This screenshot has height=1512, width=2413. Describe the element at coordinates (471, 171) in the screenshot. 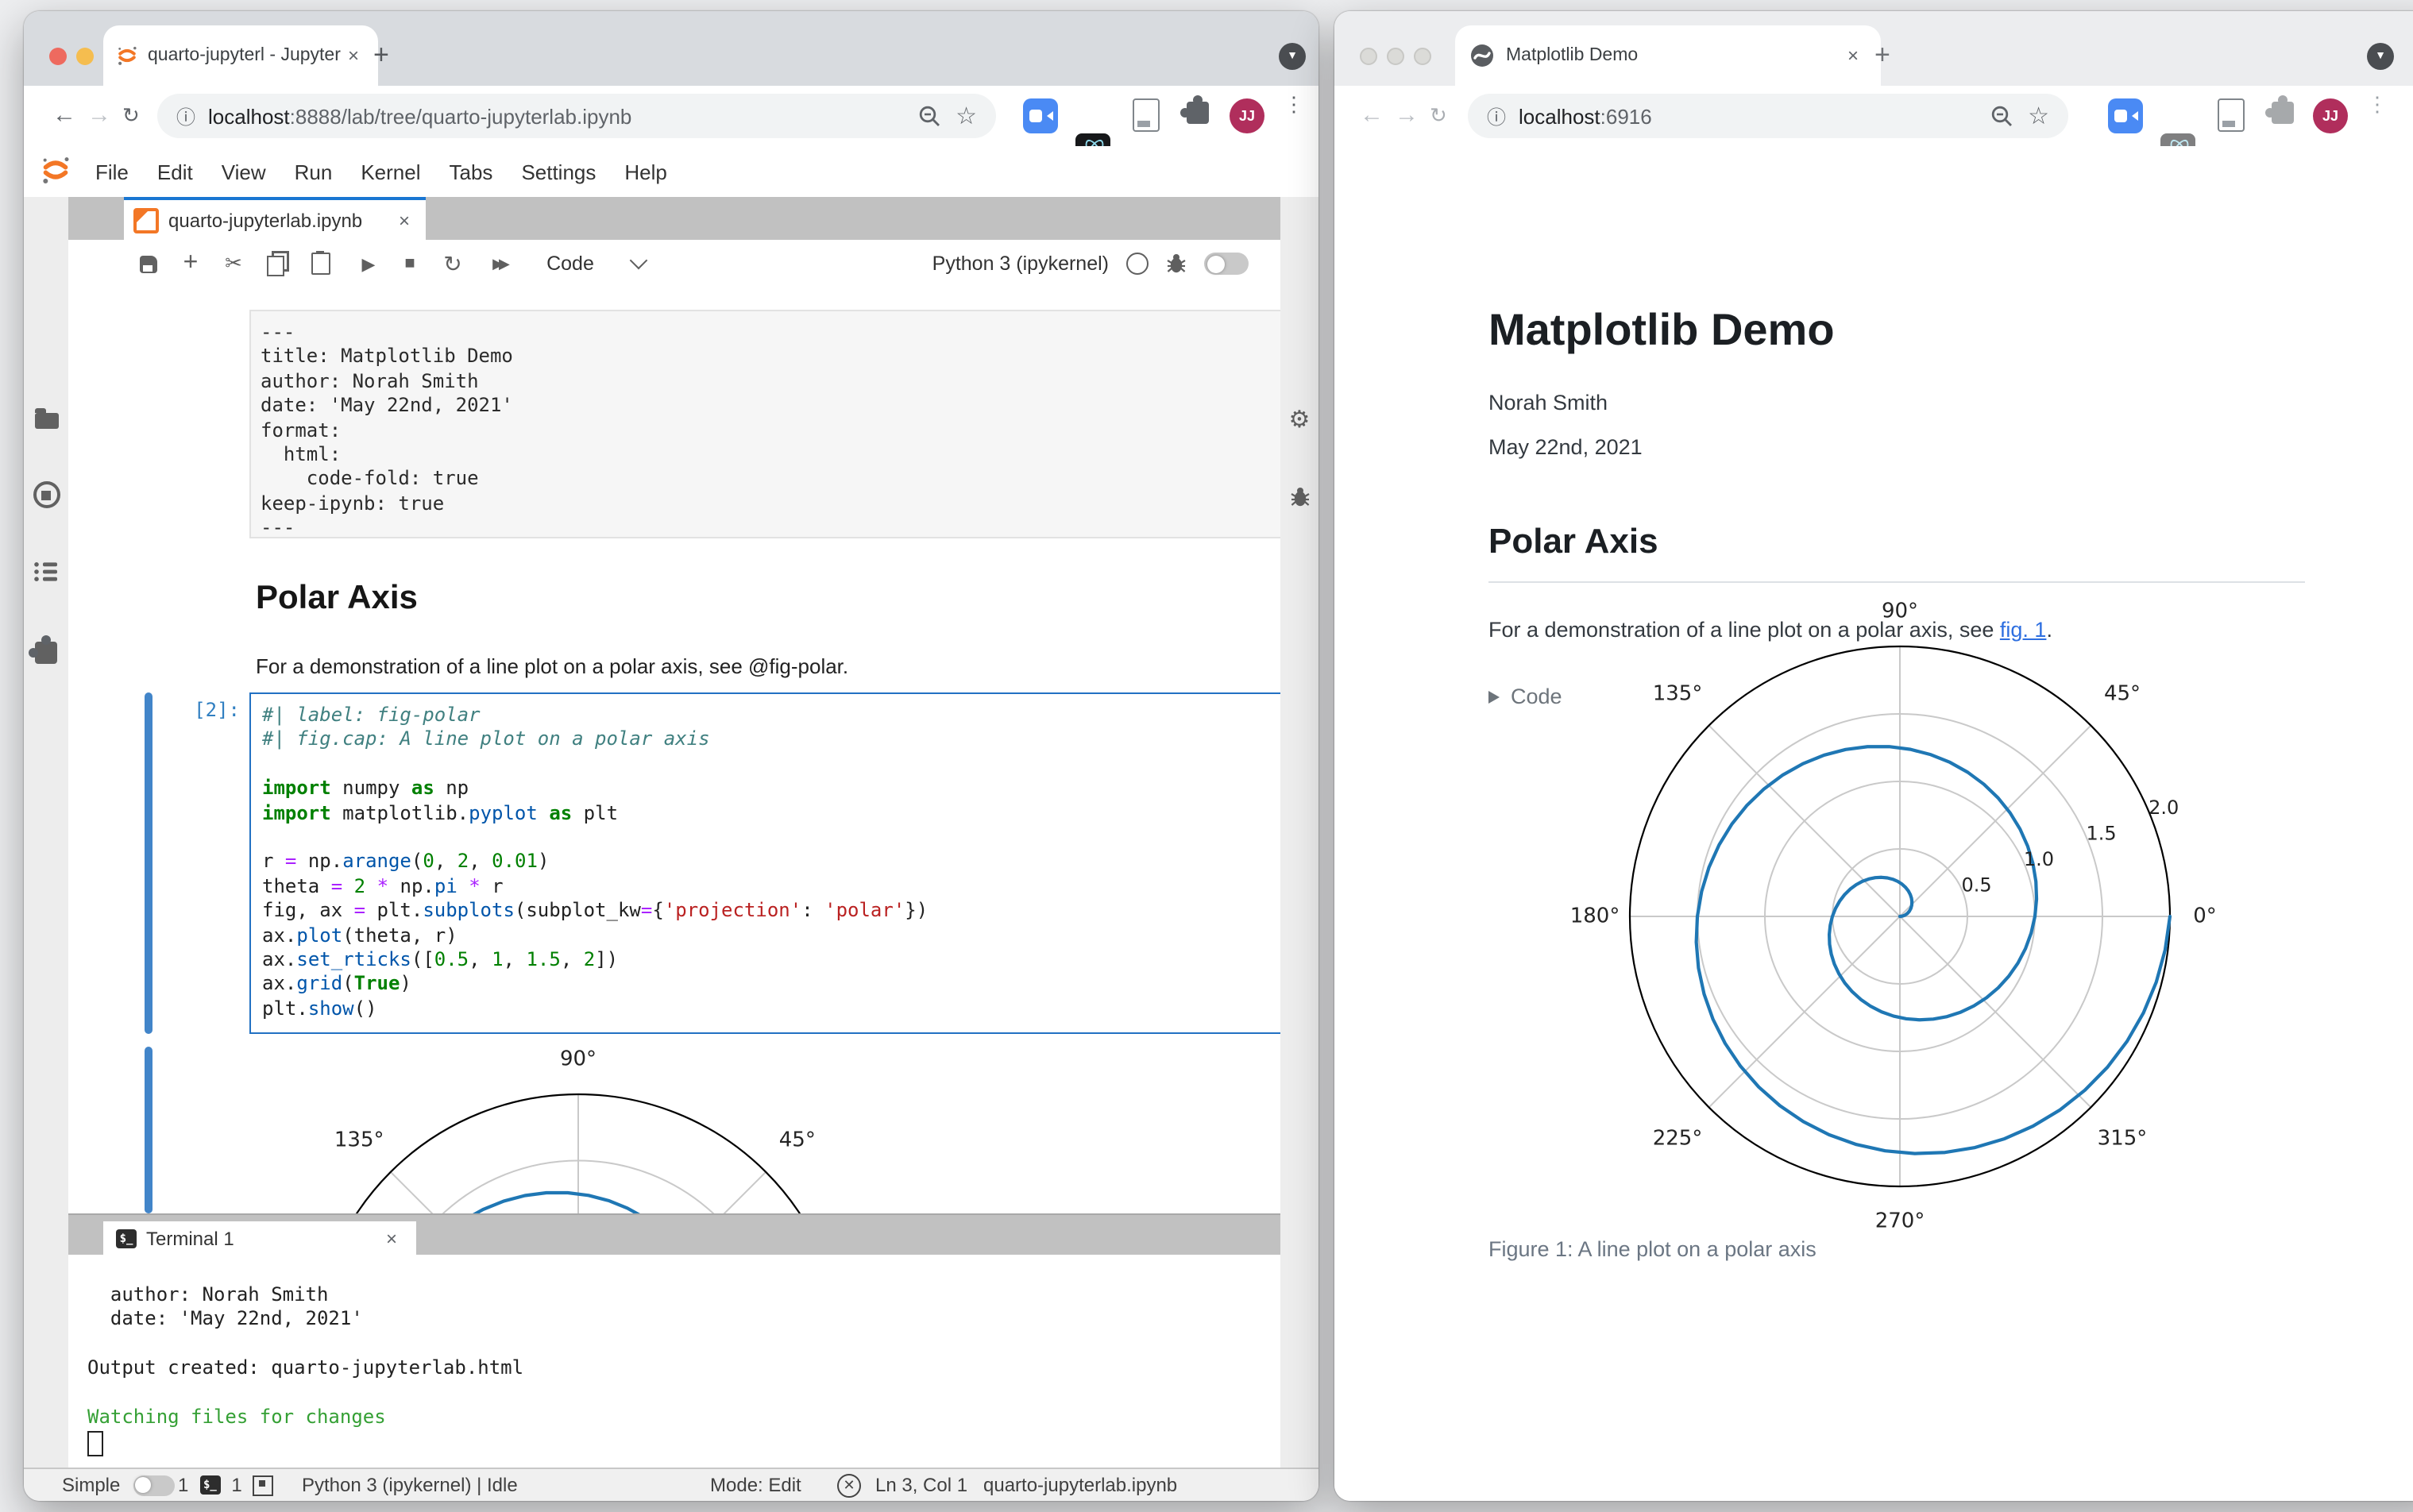

I see `menu-item-tabs: Tabs` at that location.